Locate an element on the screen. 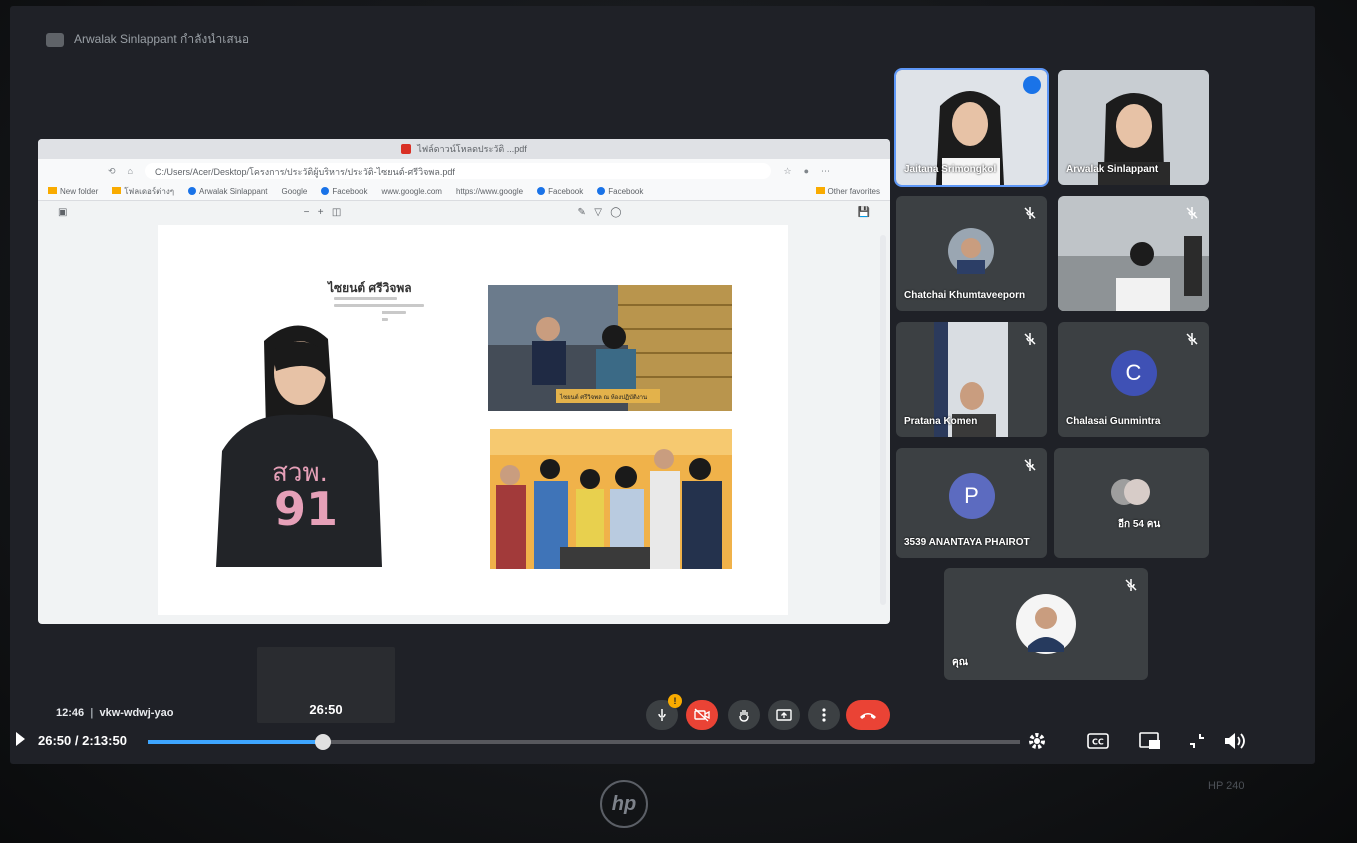  seek-handle is located at coordinates (322, 742).